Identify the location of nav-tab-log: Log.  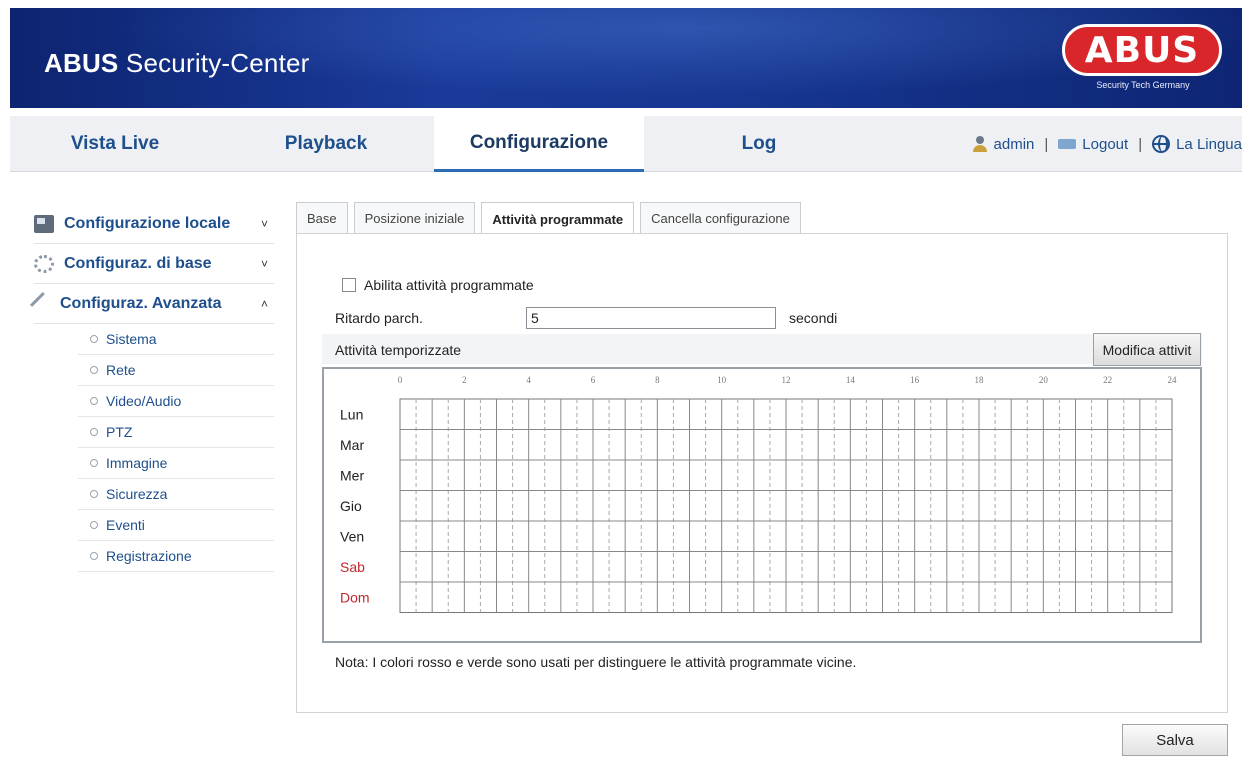
(759, 144).